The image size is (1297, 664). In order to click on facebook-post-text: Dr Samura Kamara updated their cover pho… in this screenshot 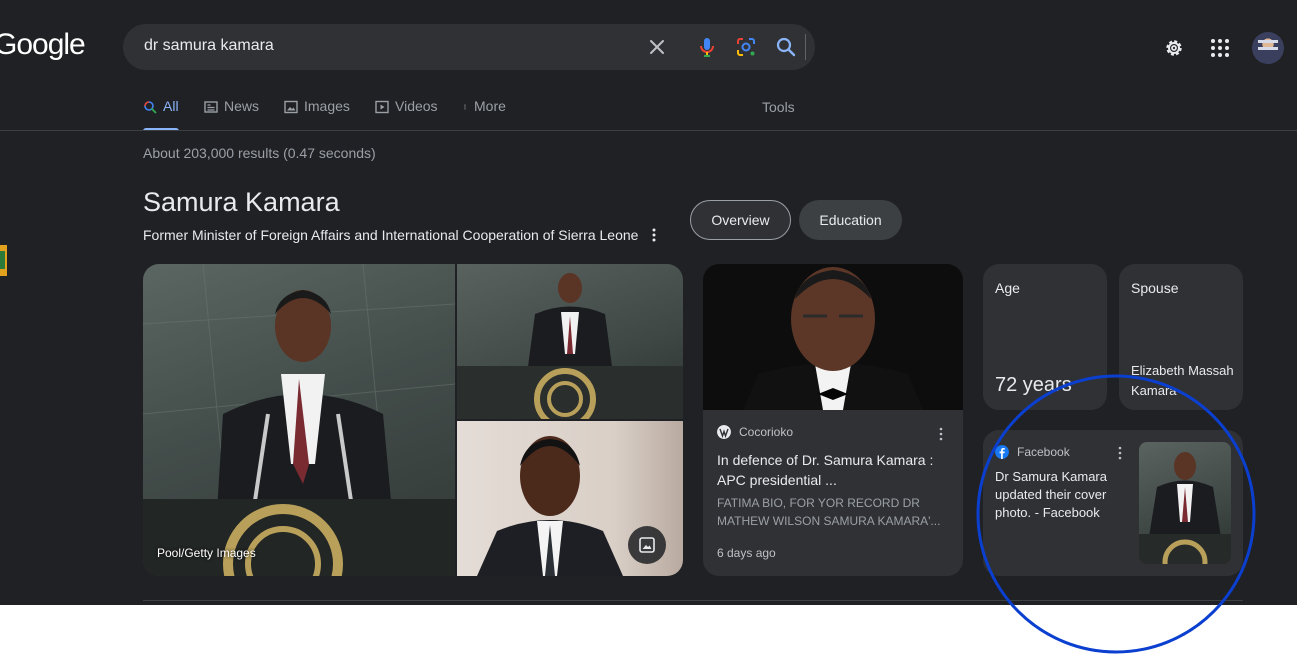, I will do `click(1061, 495)`.